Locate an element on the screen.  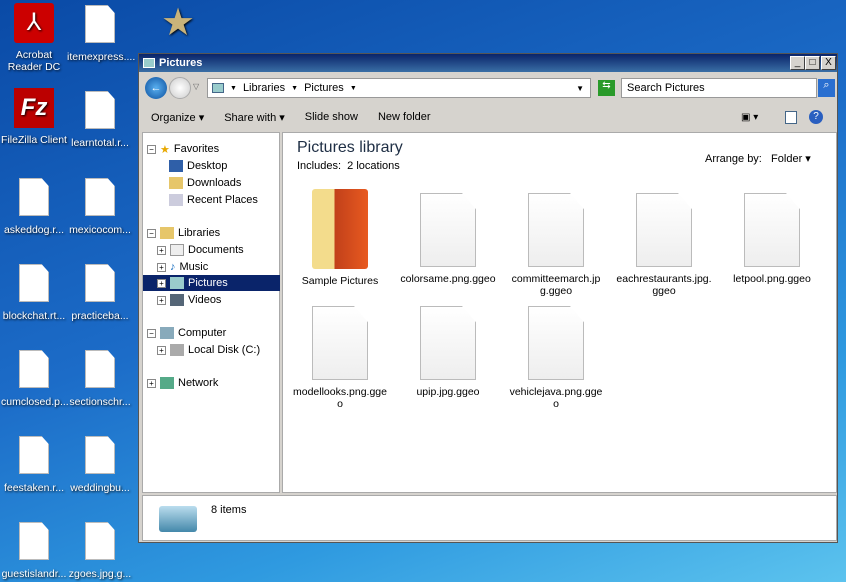
downloads-icon is located at coordinates (176, 183).